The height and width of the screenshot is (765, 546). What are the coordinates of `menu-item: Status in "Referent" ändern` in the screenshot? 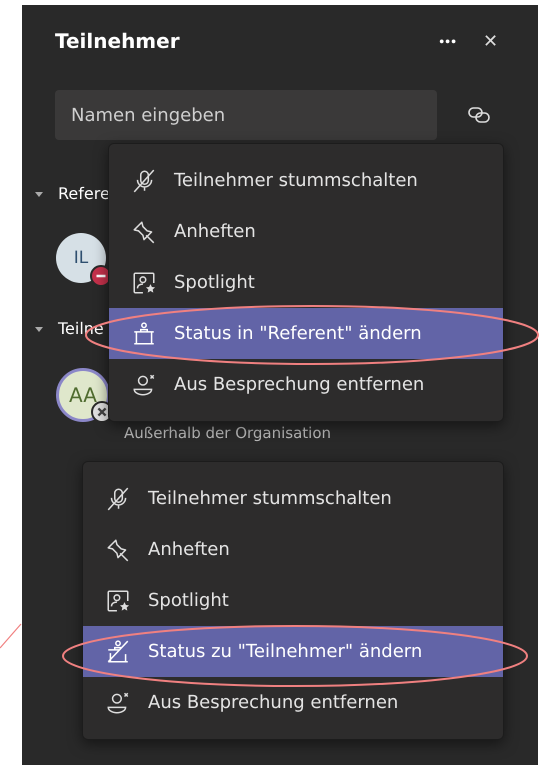 It's located at (306, 333).